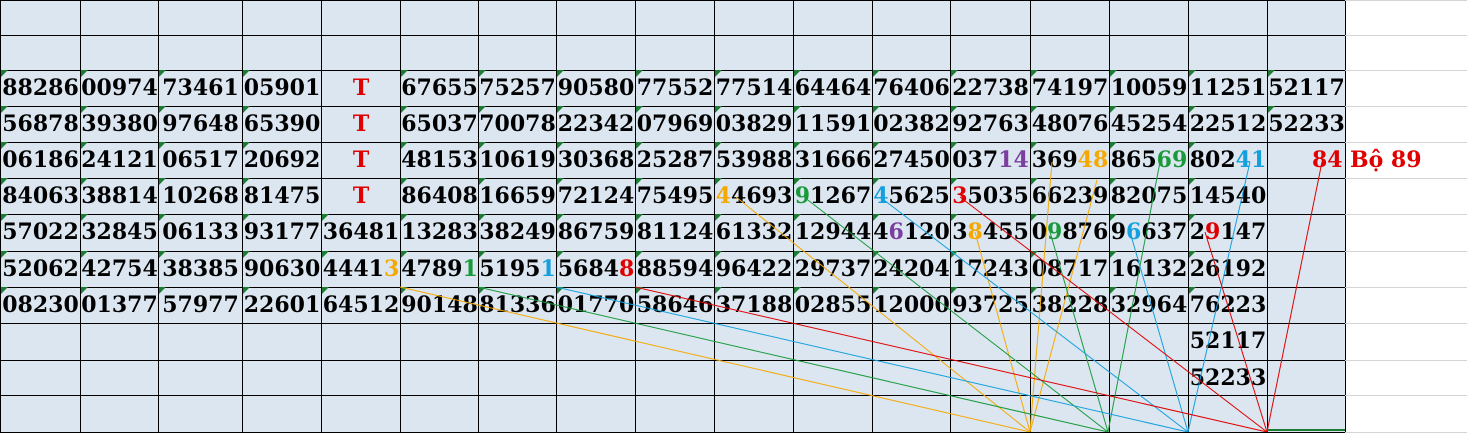 The image size is (1467, 433). I want to click on cell-r4-c6: 38249, so click(517, 232).